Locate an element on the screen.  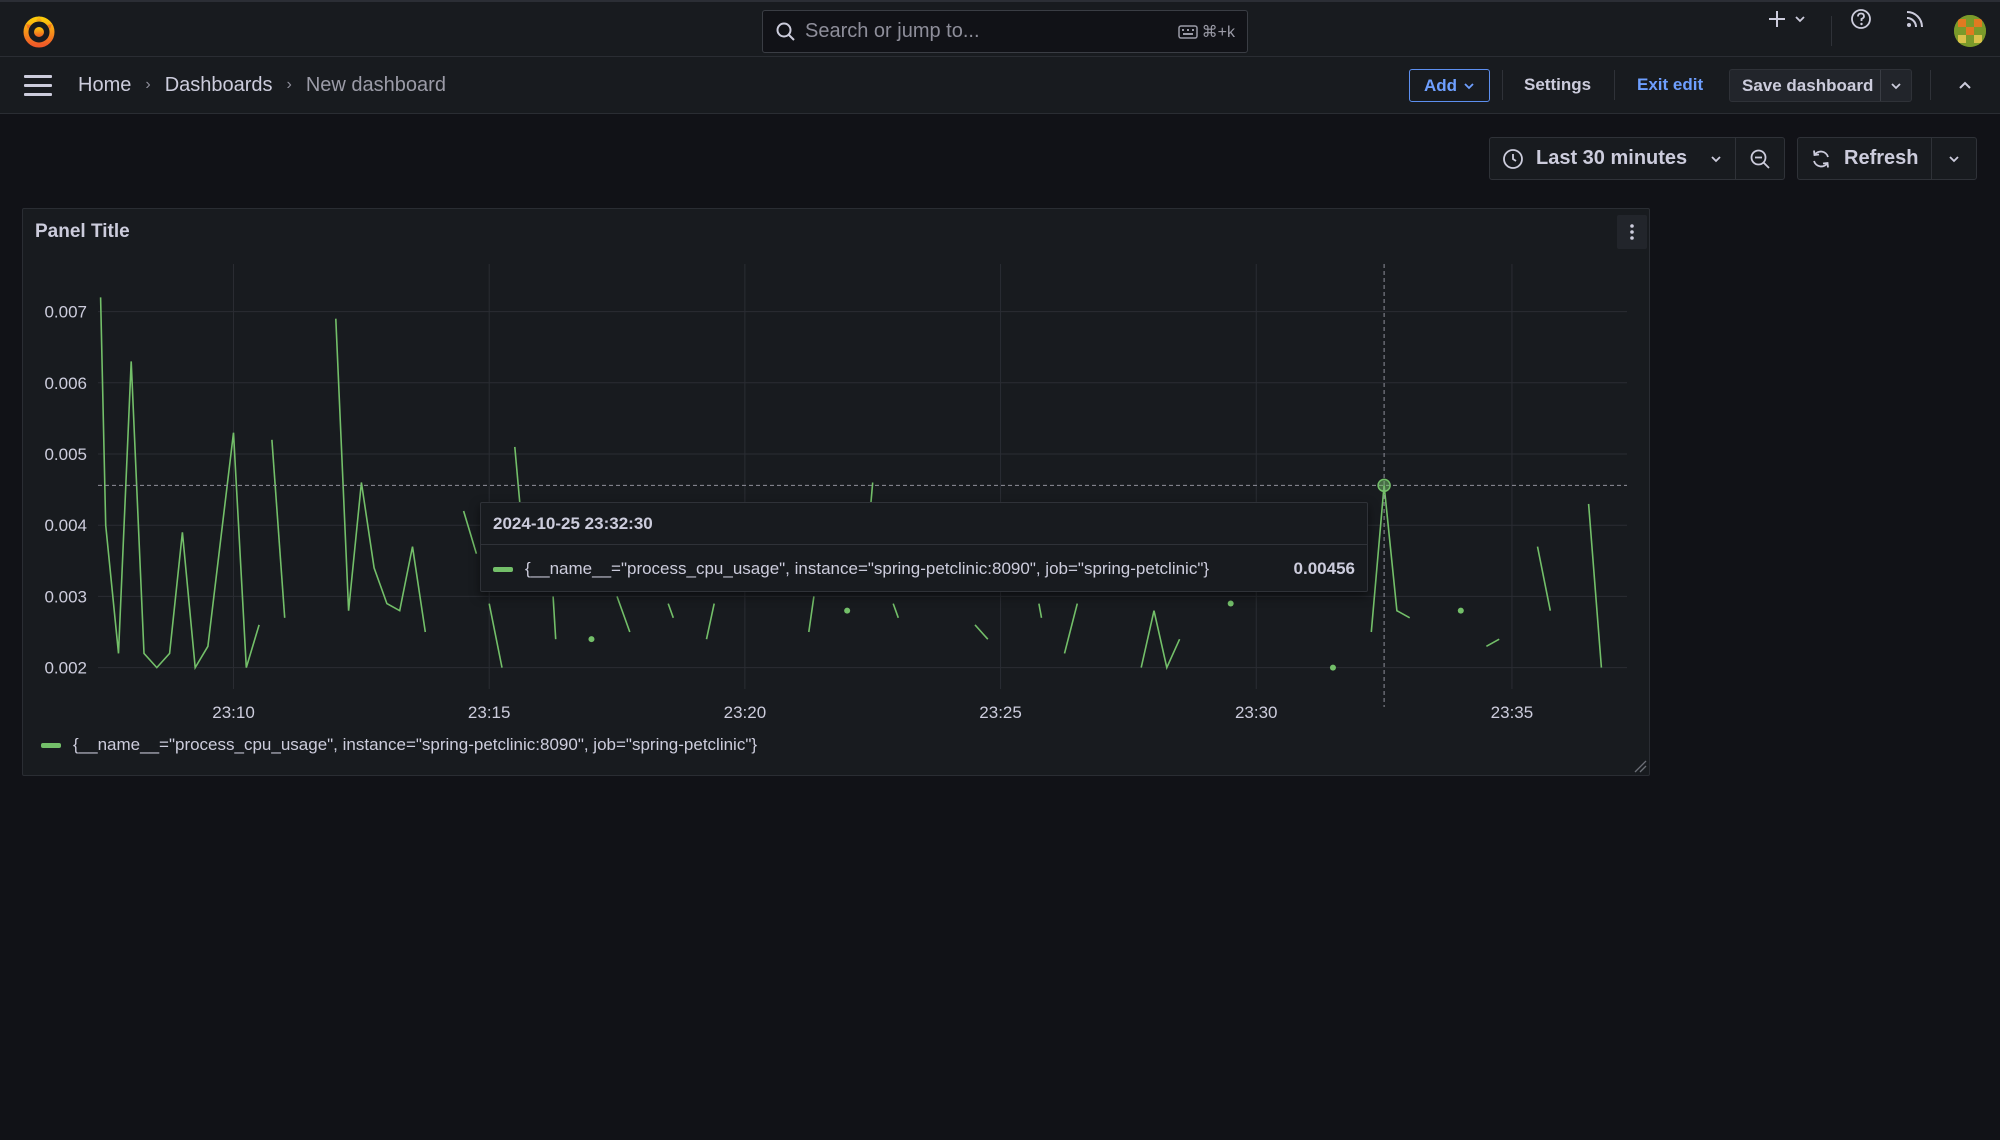
save-options-button is located at coordinates (1895, 85).